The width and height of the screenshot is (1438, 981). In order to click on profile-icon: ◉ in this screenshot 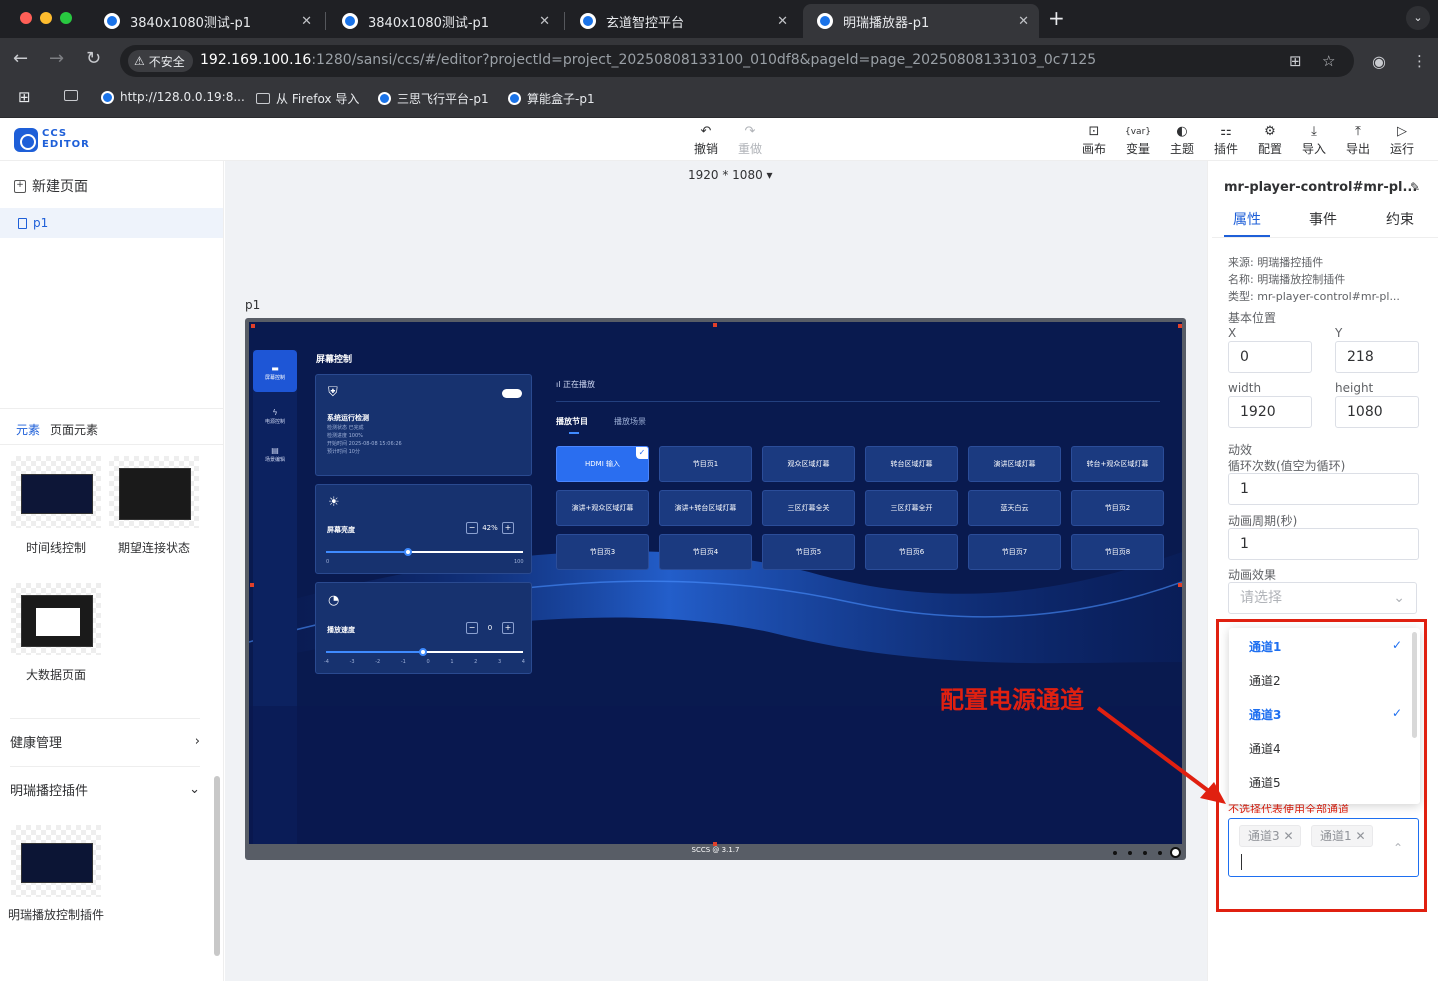, I will do `click(1379, 61)`.